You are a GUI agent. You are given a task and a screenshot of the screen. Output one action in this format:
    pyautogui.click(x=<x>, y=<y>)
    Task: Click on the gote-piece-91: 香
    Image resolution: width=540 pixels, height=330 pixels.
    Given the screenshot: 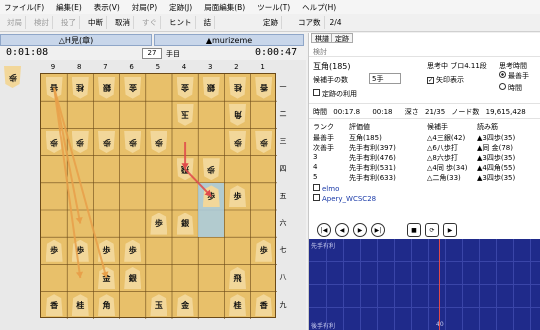 What is the action you would take?
    pyautogui.click(x=54, y=87)
    